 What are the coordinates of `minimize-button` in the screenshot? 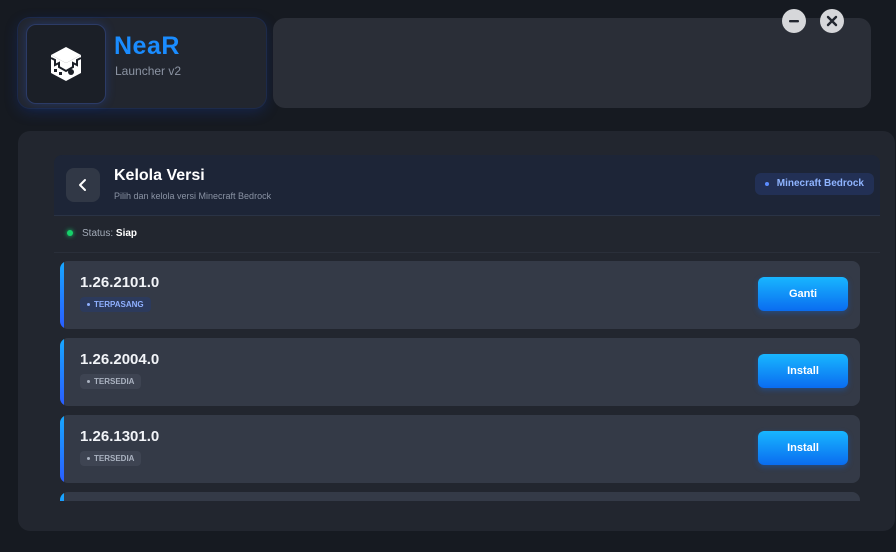 It's located at (794, 21).